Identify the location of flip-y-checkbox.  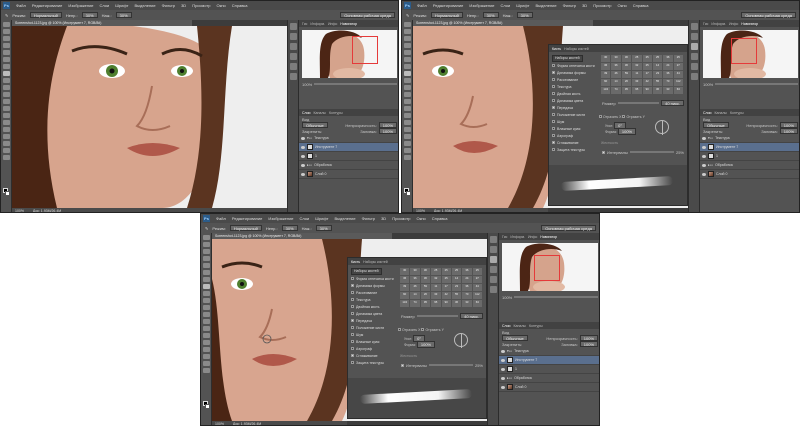
(423, 329).